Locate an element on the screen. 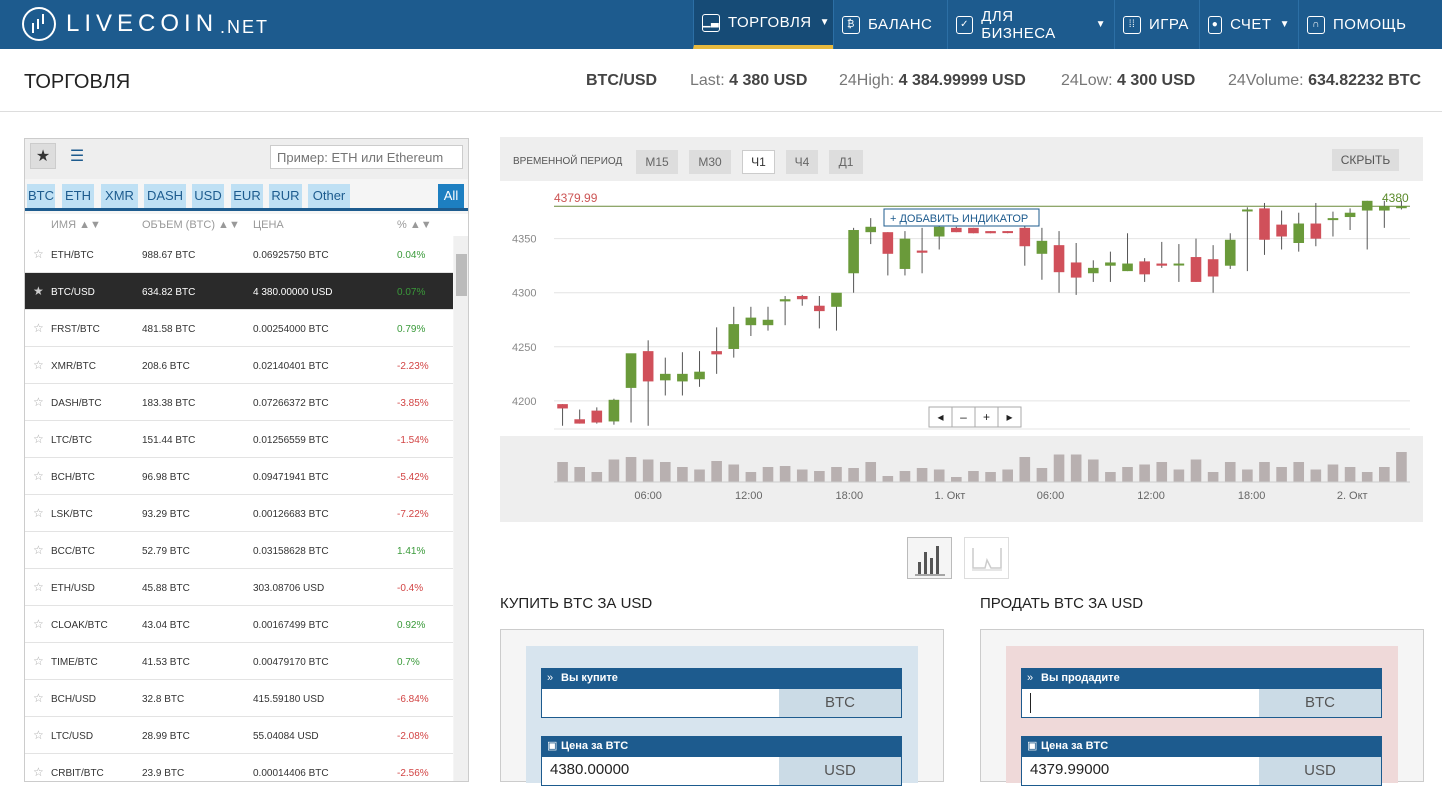 The width and height of the screenshot is (1442, 786). depth-view-toggle is located at coordinates (986, 558).